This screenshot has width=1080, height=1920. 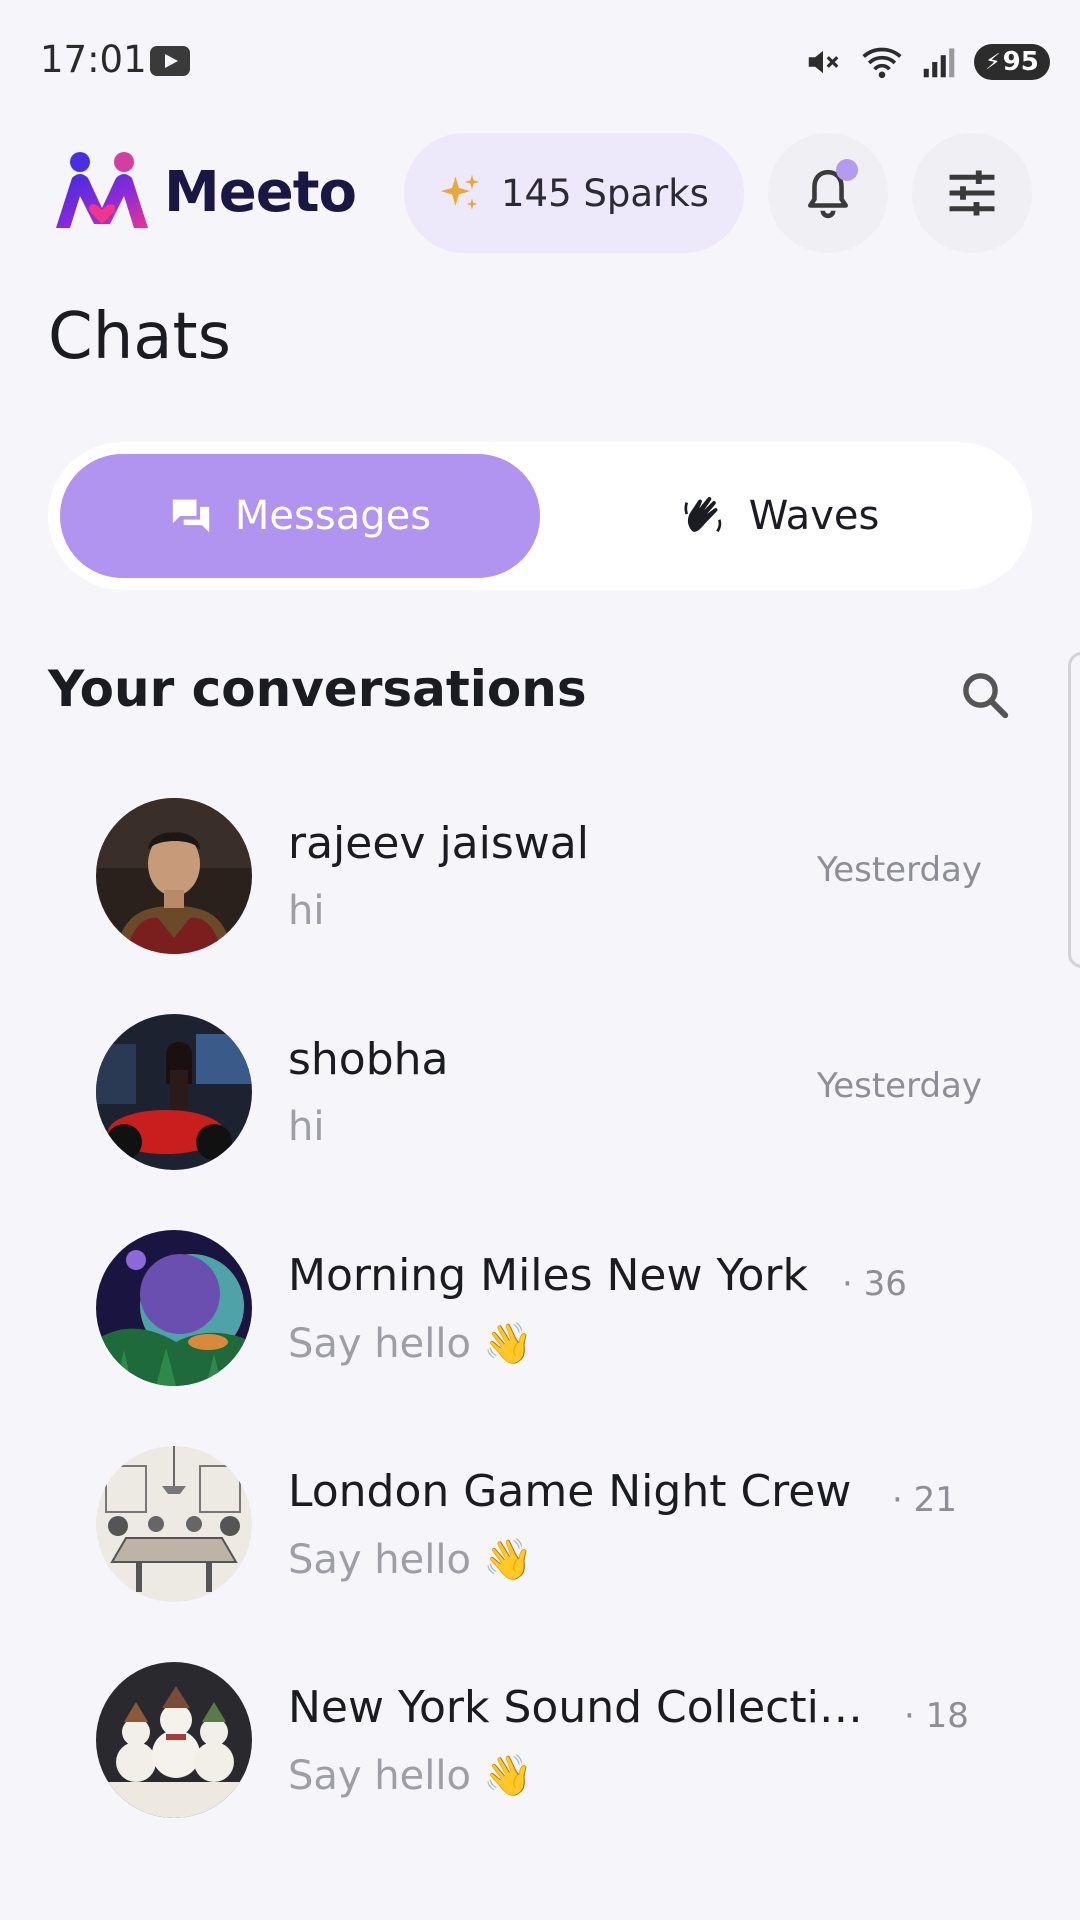 I want to click on section-title: Your conversations, so click(x=317, y=689).